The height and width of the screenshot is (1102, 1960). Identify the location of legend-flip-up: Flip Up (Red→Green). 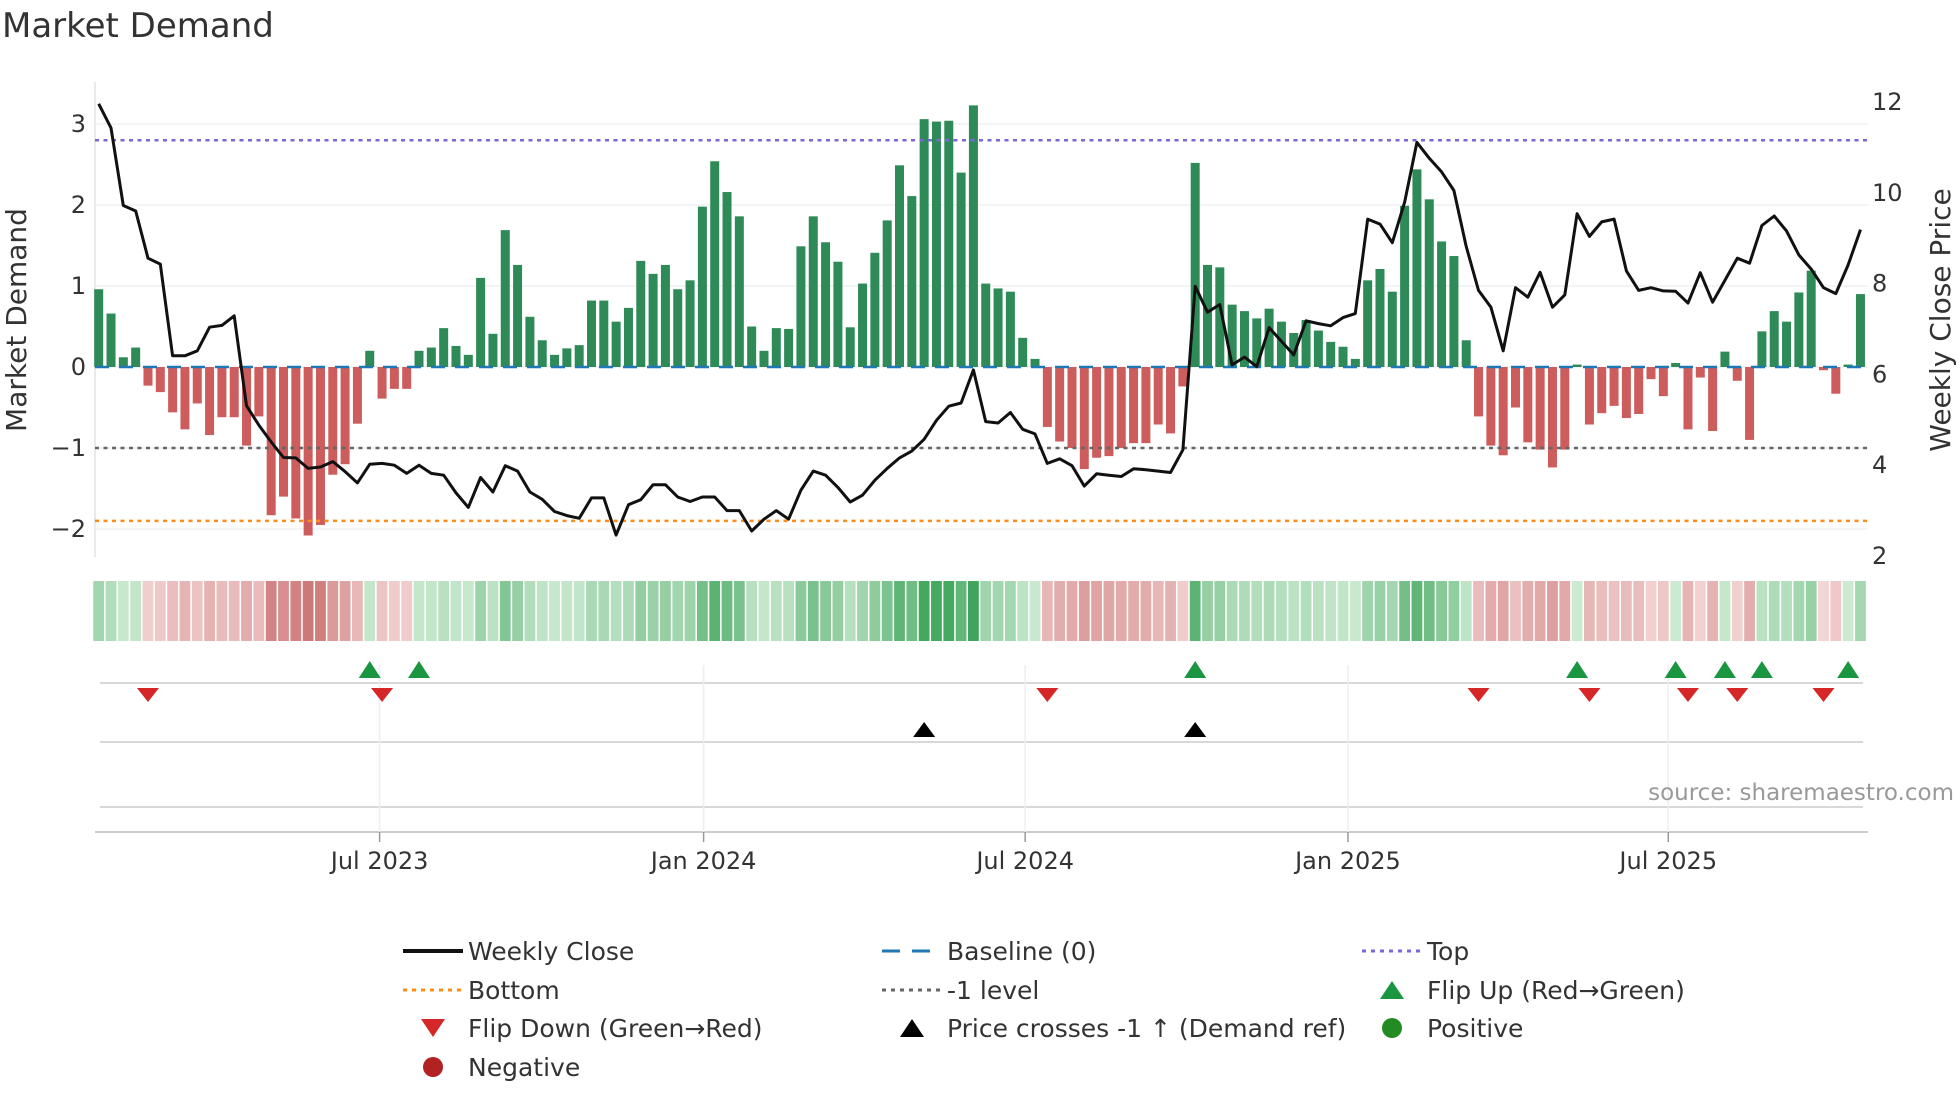
(1521, 990).